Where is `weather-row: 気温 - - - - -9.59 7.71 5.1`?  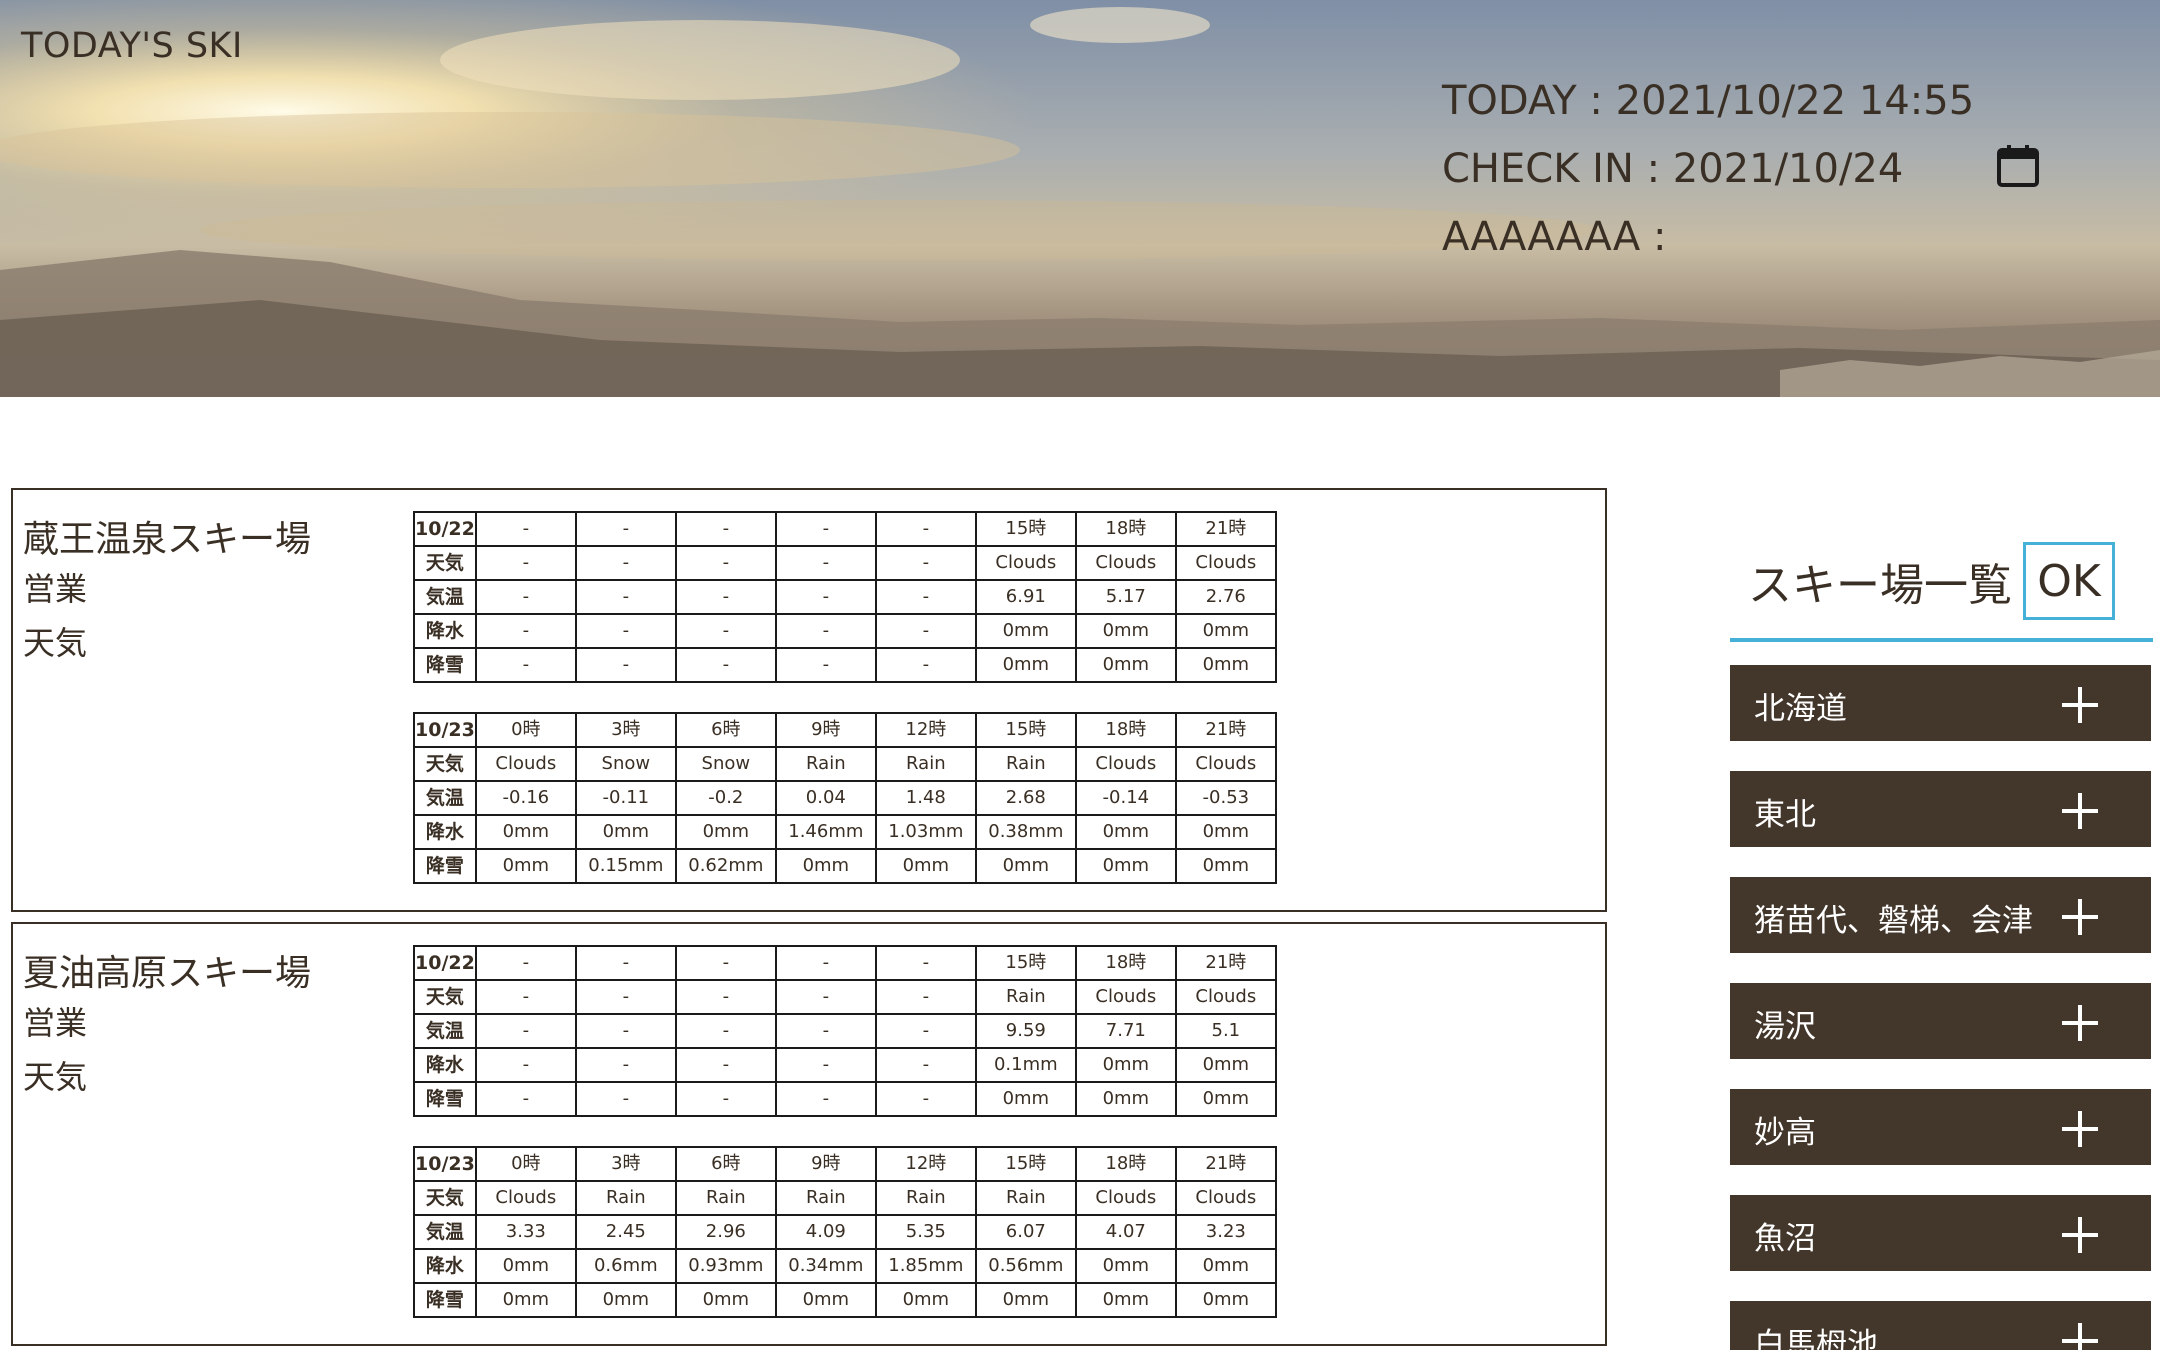 weather-row: 気温 - - - - -9.59 7.71 5.1 is located at coordinates (845, 1031).